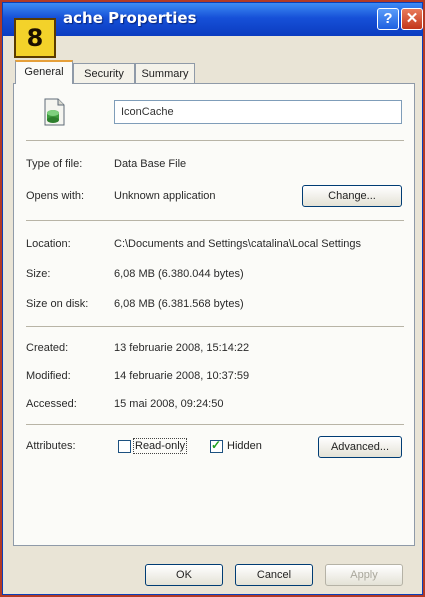 Image resolution: width=425 pixels, height=597 pixels. What do you see at coordinates (55, 196) in the screenshot?
I see `opens-with-label: Opens with:` at bounding box center [55, 196].